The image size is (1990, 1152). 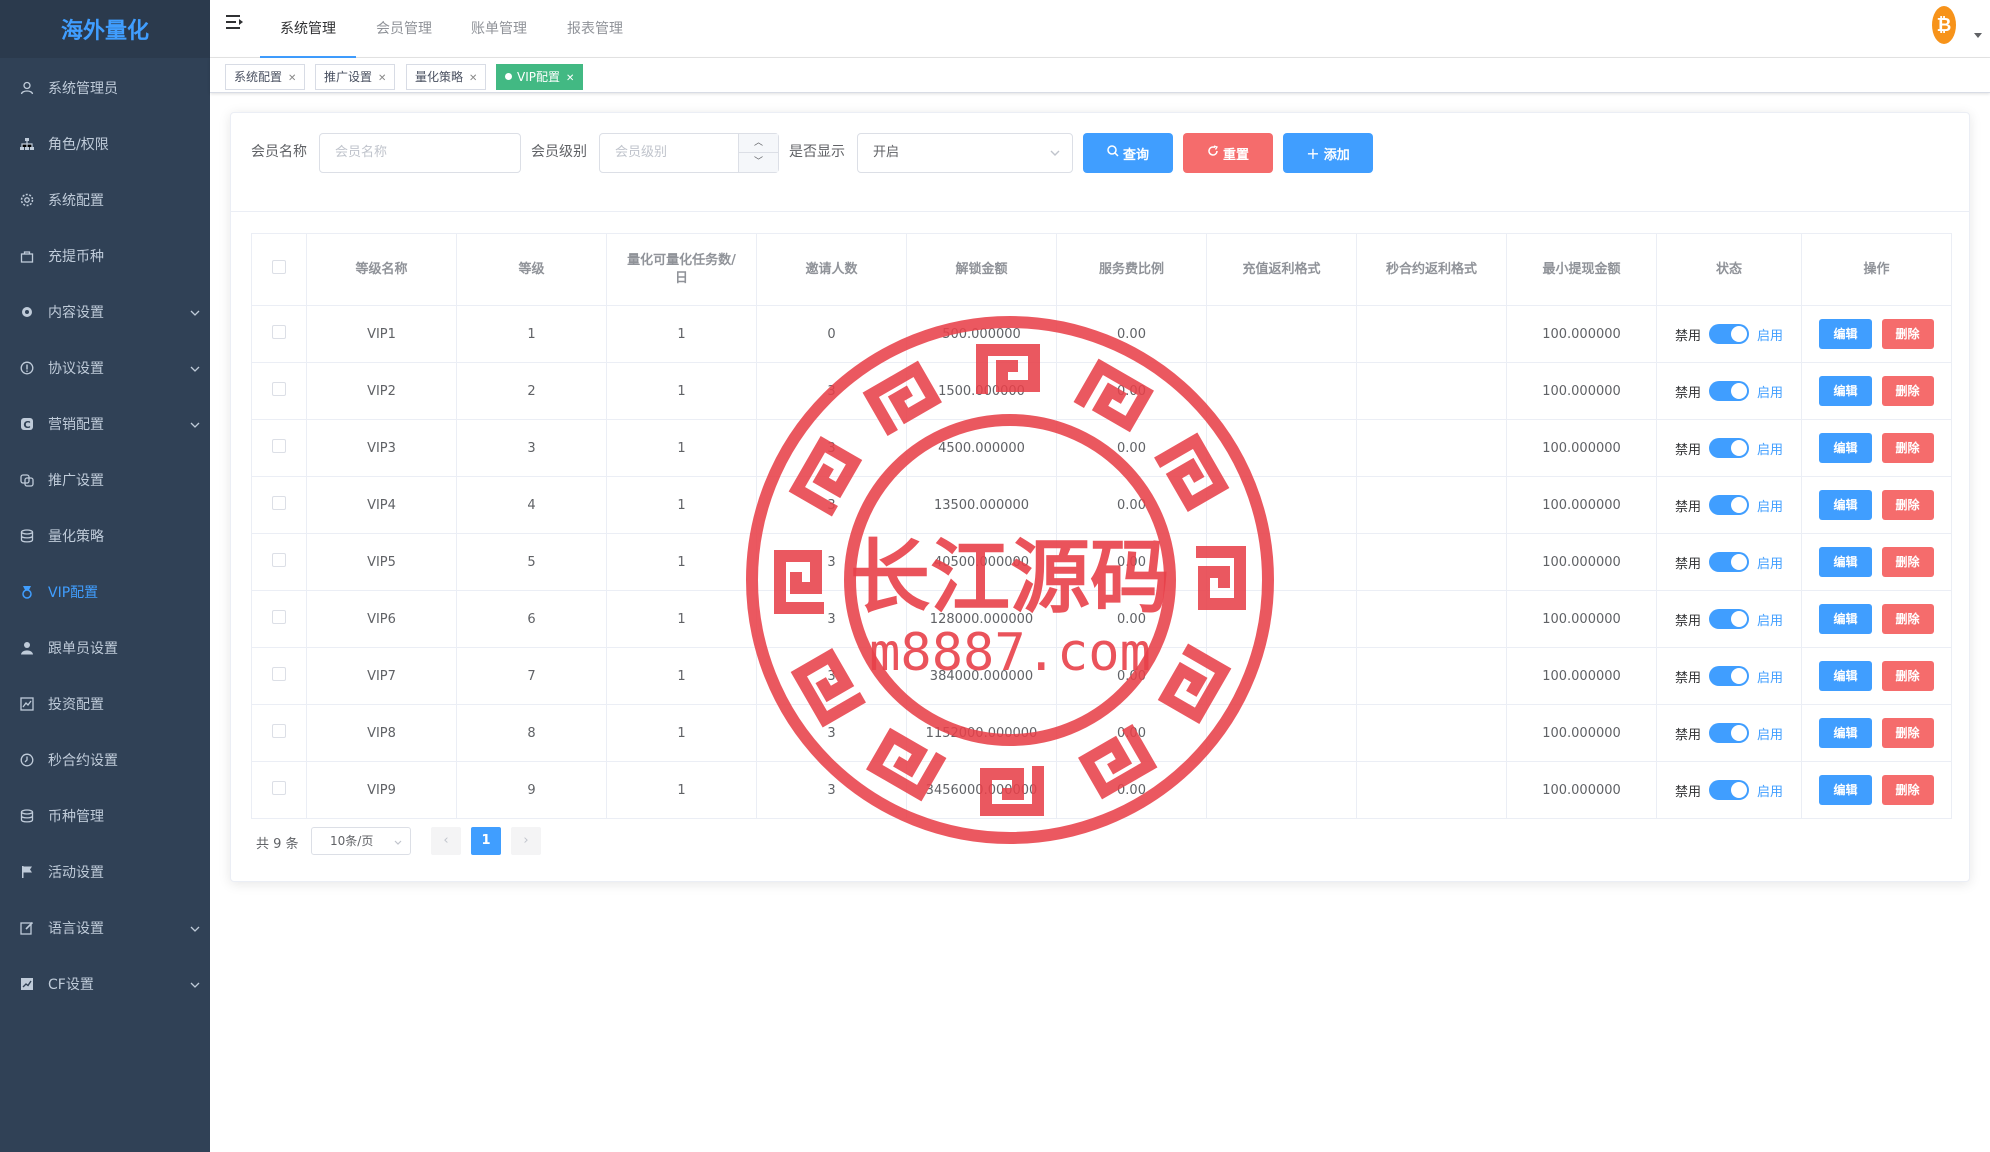 I want to click on cell-tasks: 1, so click(x=681, y=448).